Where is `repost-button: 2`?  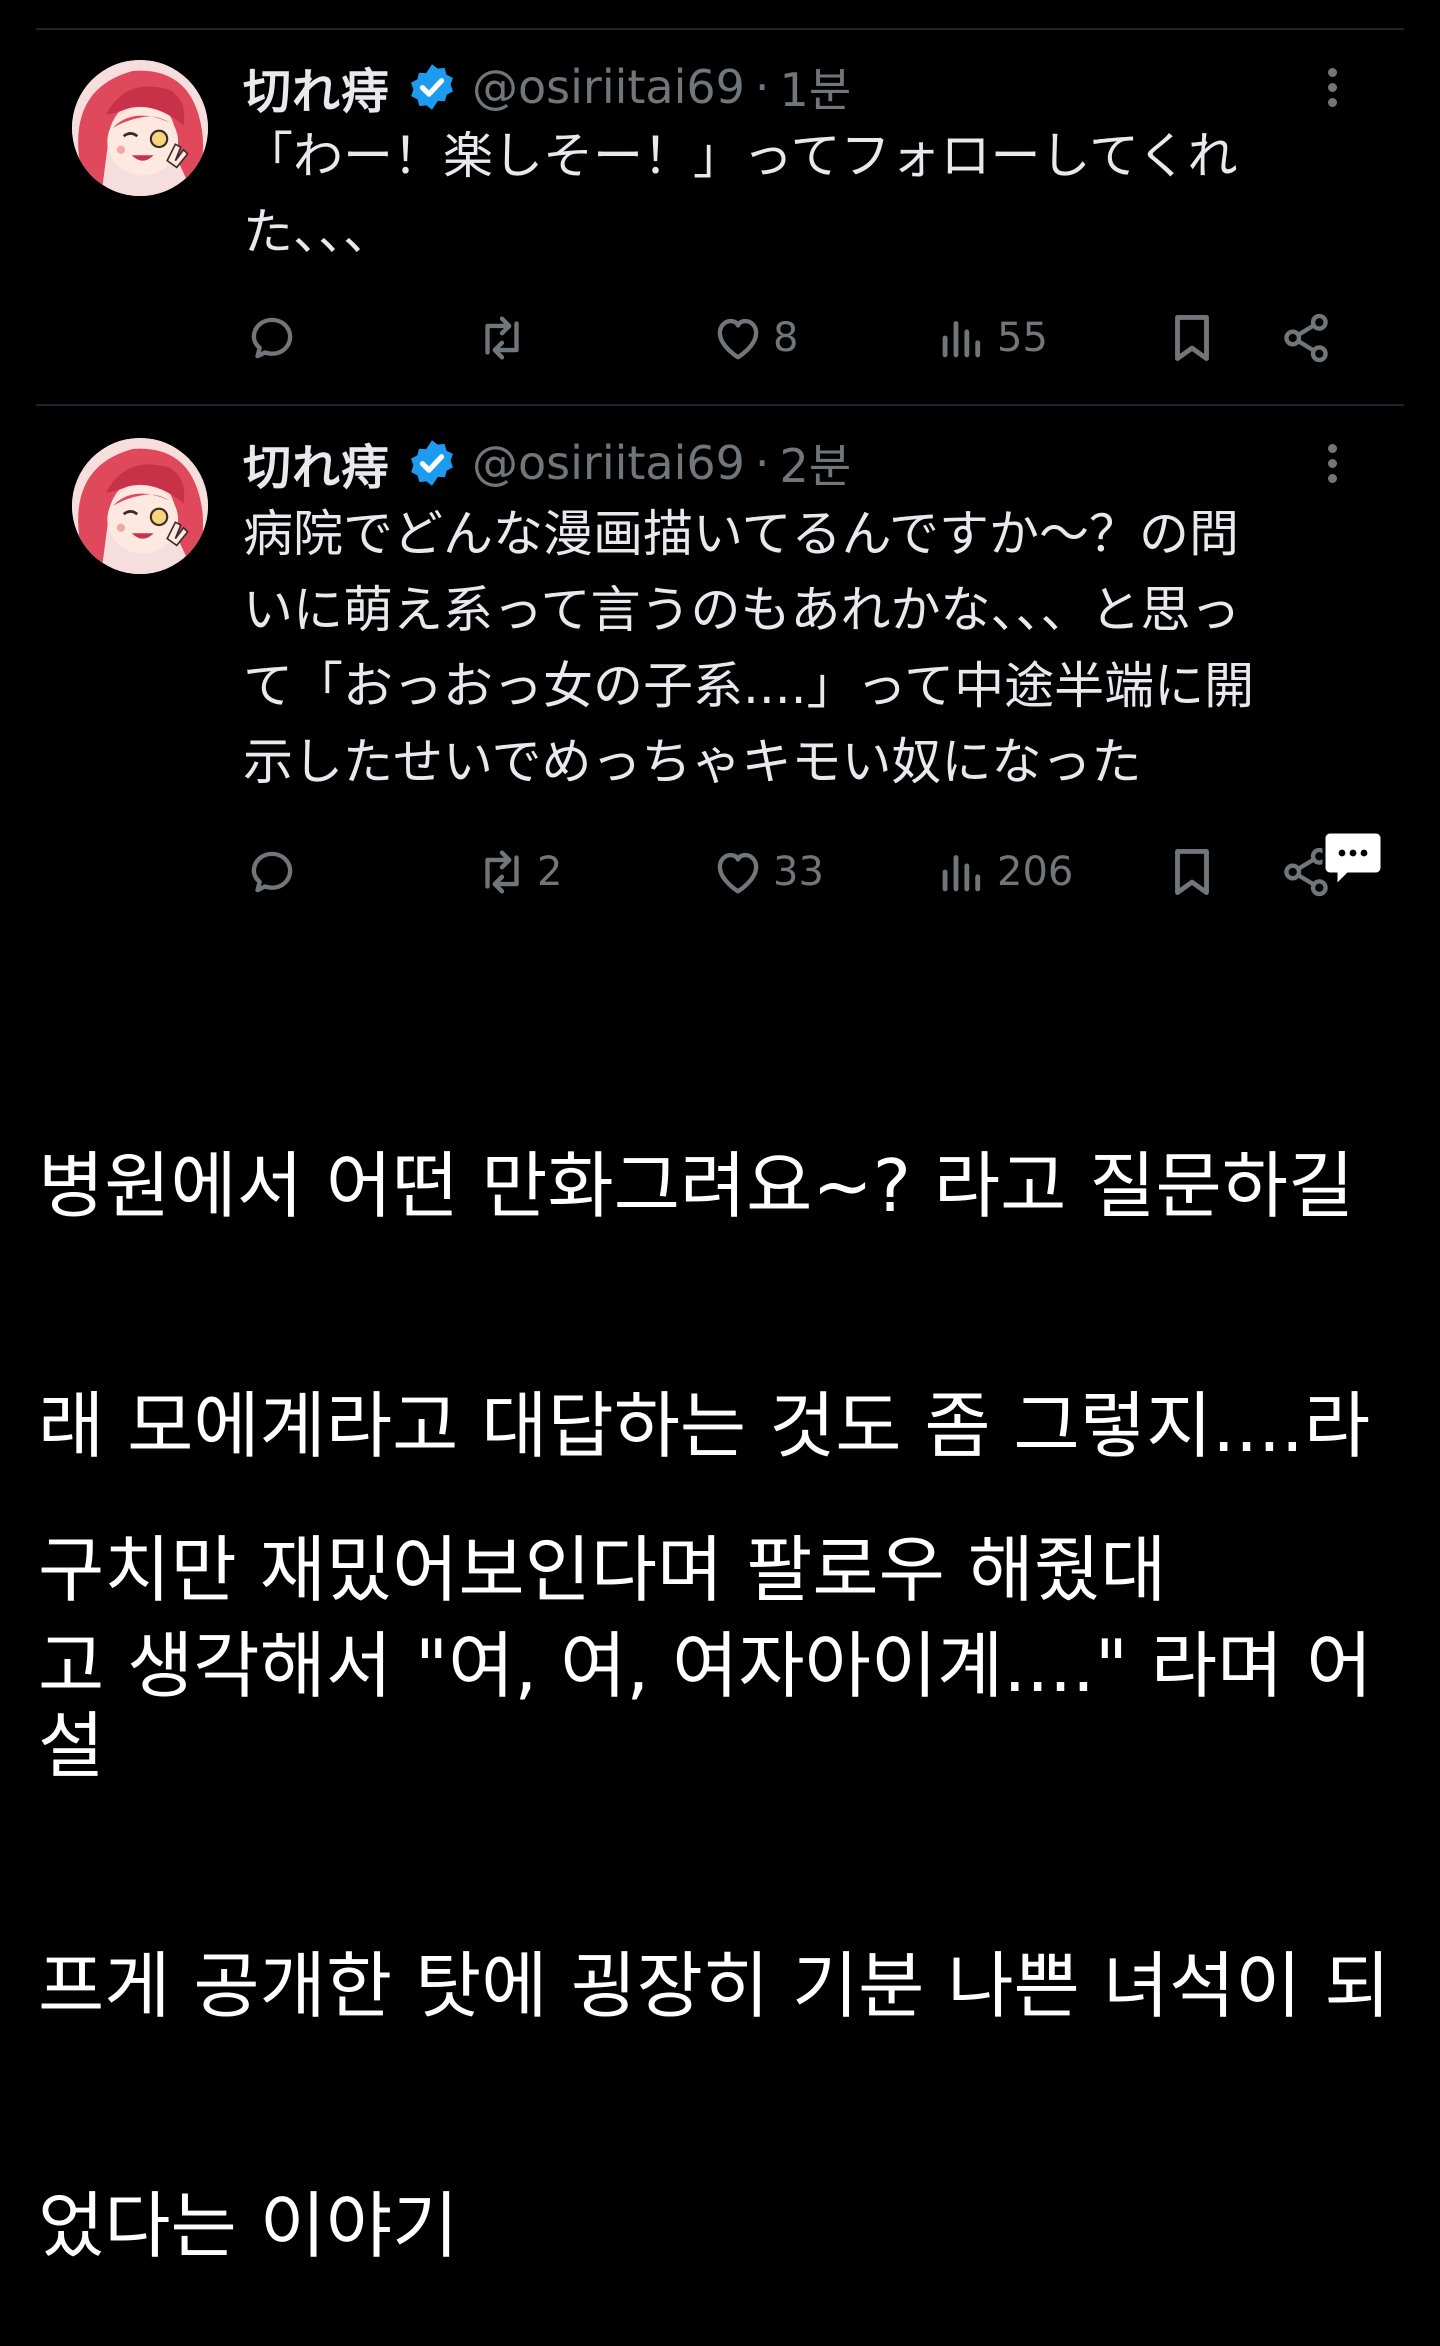
repost-button: 2 is located at coordinates (517, 872).